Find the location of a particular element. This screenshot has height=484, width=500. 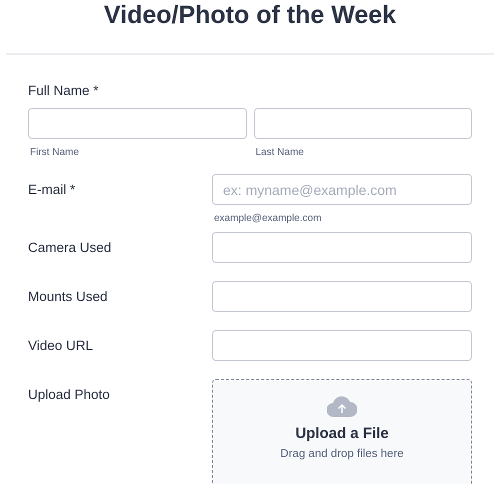

field-label: Mounts Used is located at coordinates (68, 296).